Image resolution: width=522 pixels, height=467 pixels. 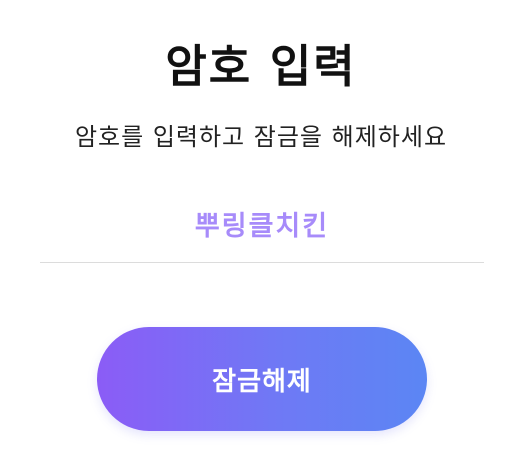 I want to click on page-subtitle: 암호를 입력하고 잠금을 해제하세요, so click(x=261, y=137).